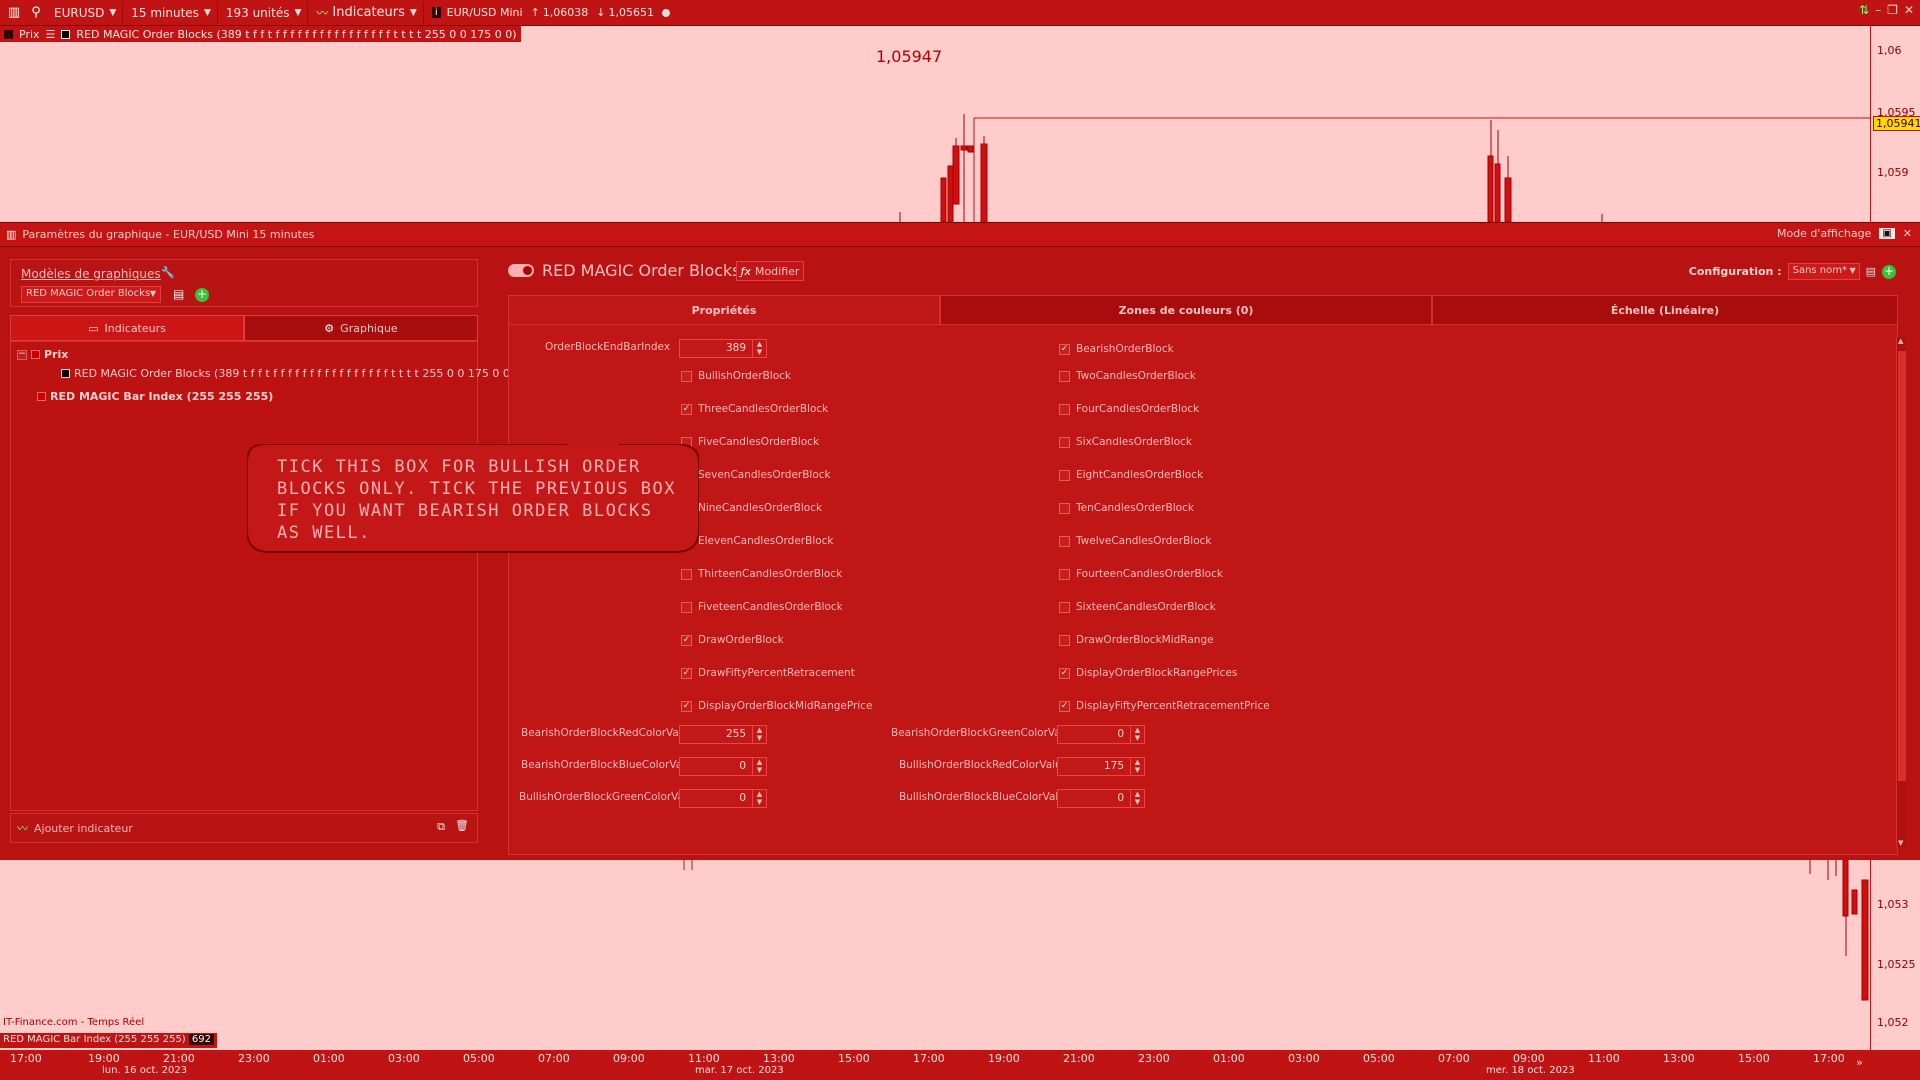 The width and height of the screenshot is (1920, 1080). I want to click on trash-icon: 🗑, so click(462, 825).